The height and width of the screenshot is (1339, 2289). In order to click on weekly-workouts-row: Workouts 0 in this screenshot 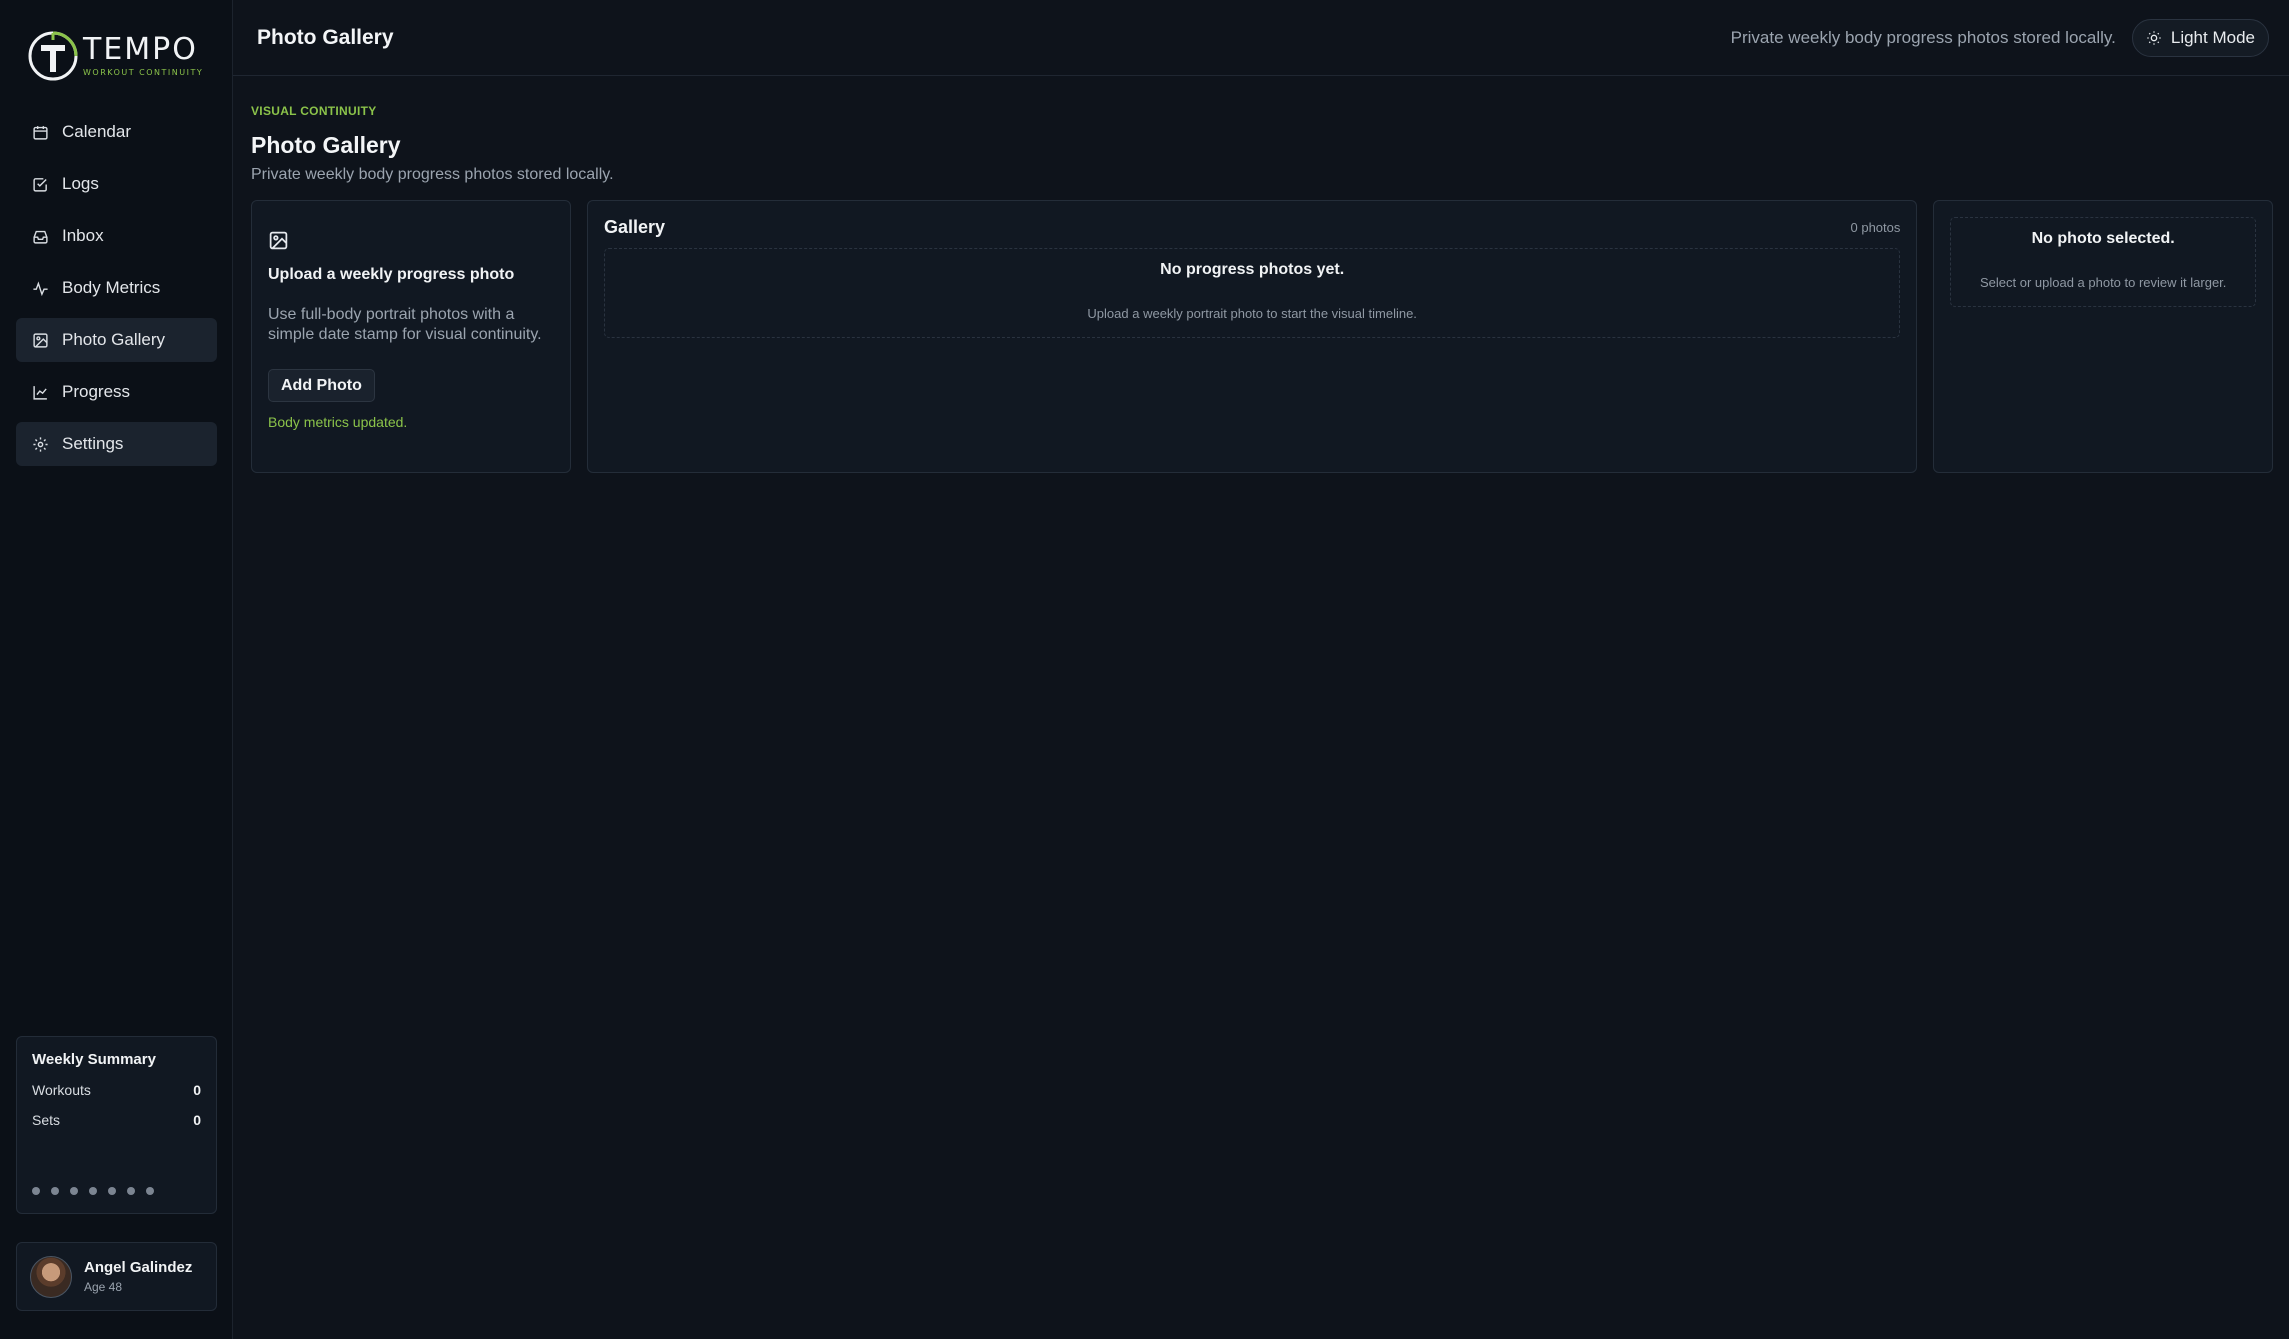, I will do `click(116, 1090)`.